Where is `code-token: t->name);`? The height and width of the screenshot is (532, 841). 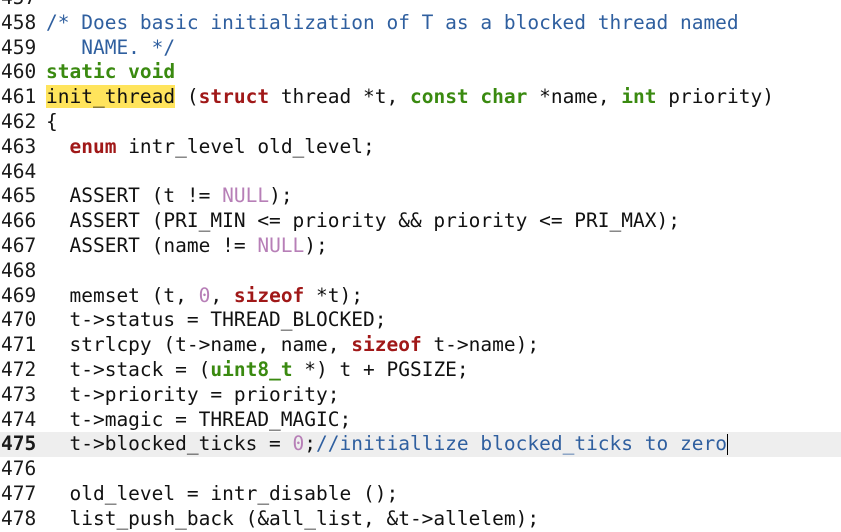 code-token: t->name); is located at coordinates (480, 345).